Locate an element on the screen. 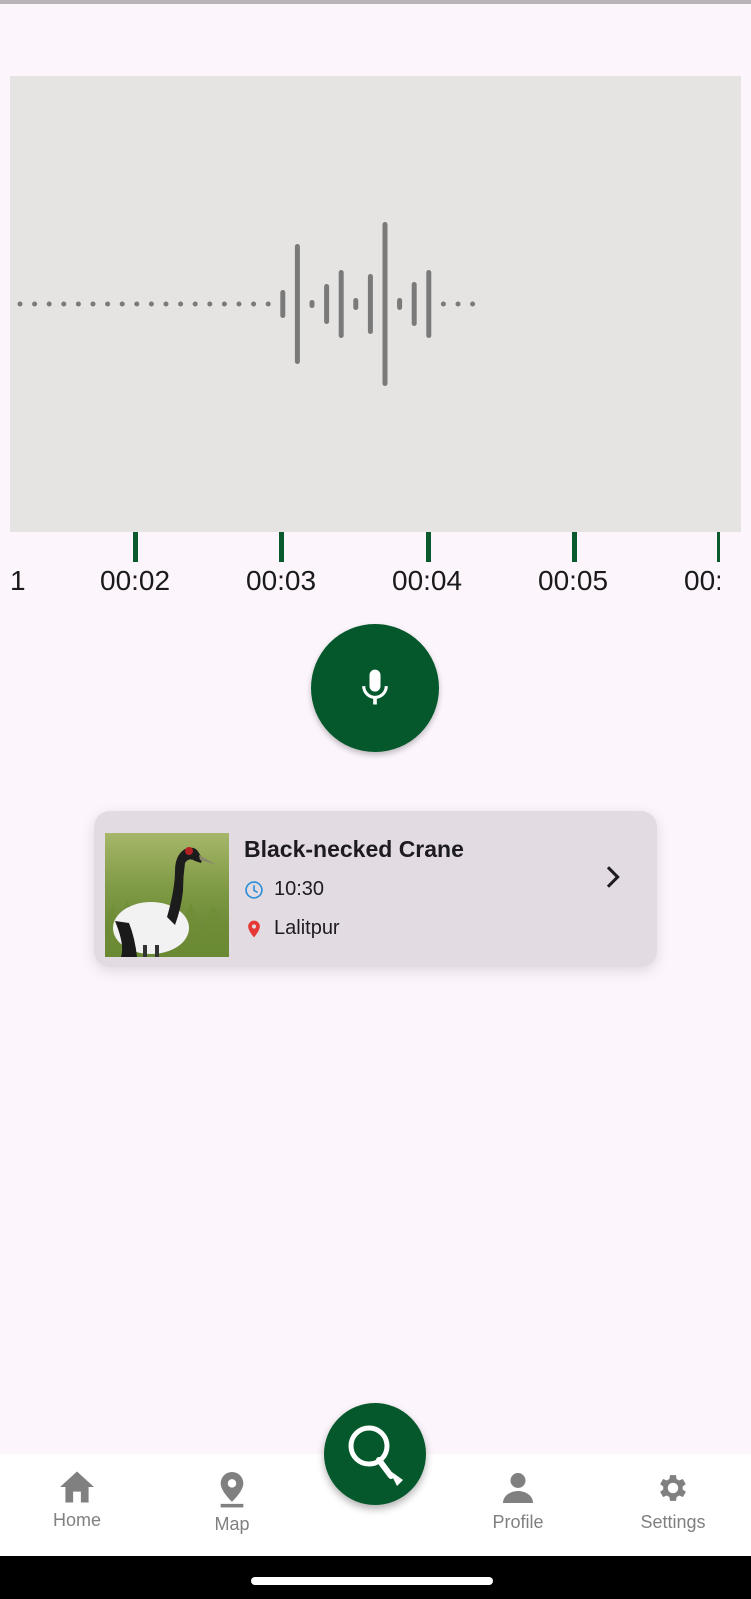  clock-icon is located at coordinates (254, 890).